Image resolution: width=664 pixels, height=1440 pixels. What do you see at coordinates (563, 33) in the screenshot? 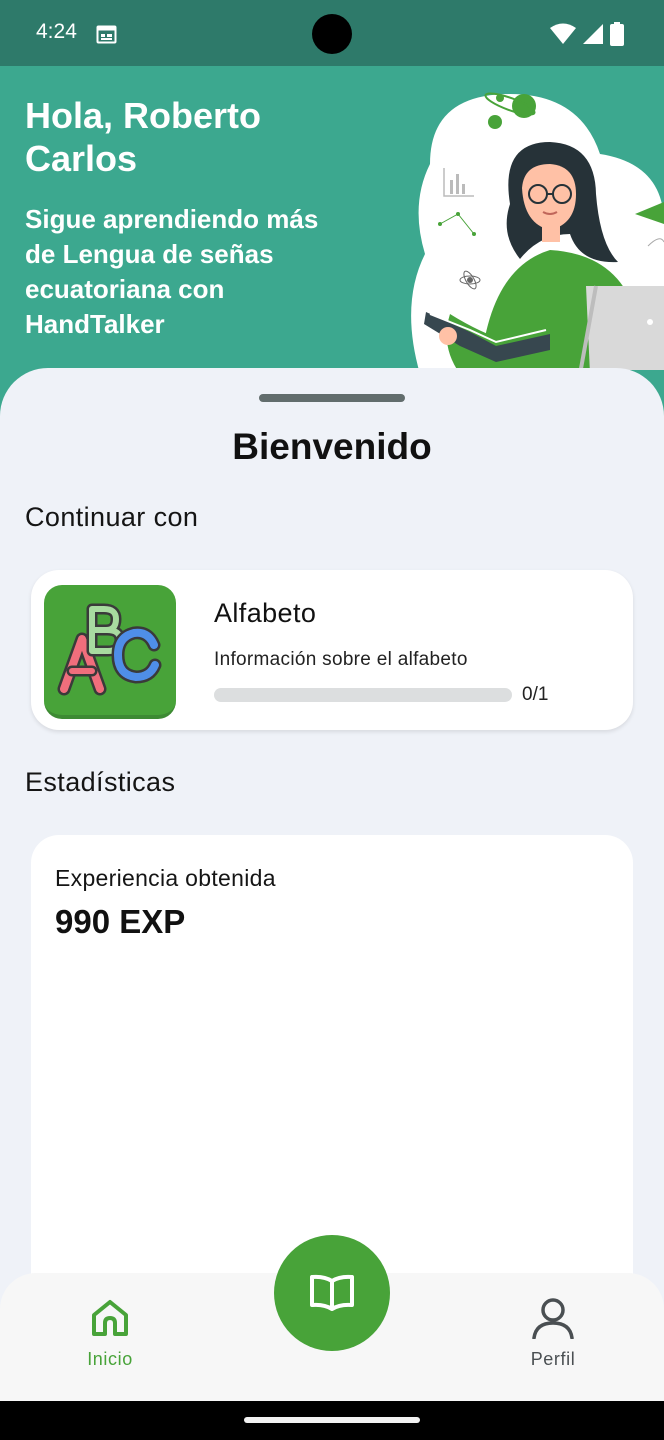
I see `wifi-icon` at bounding box center [563, 33].